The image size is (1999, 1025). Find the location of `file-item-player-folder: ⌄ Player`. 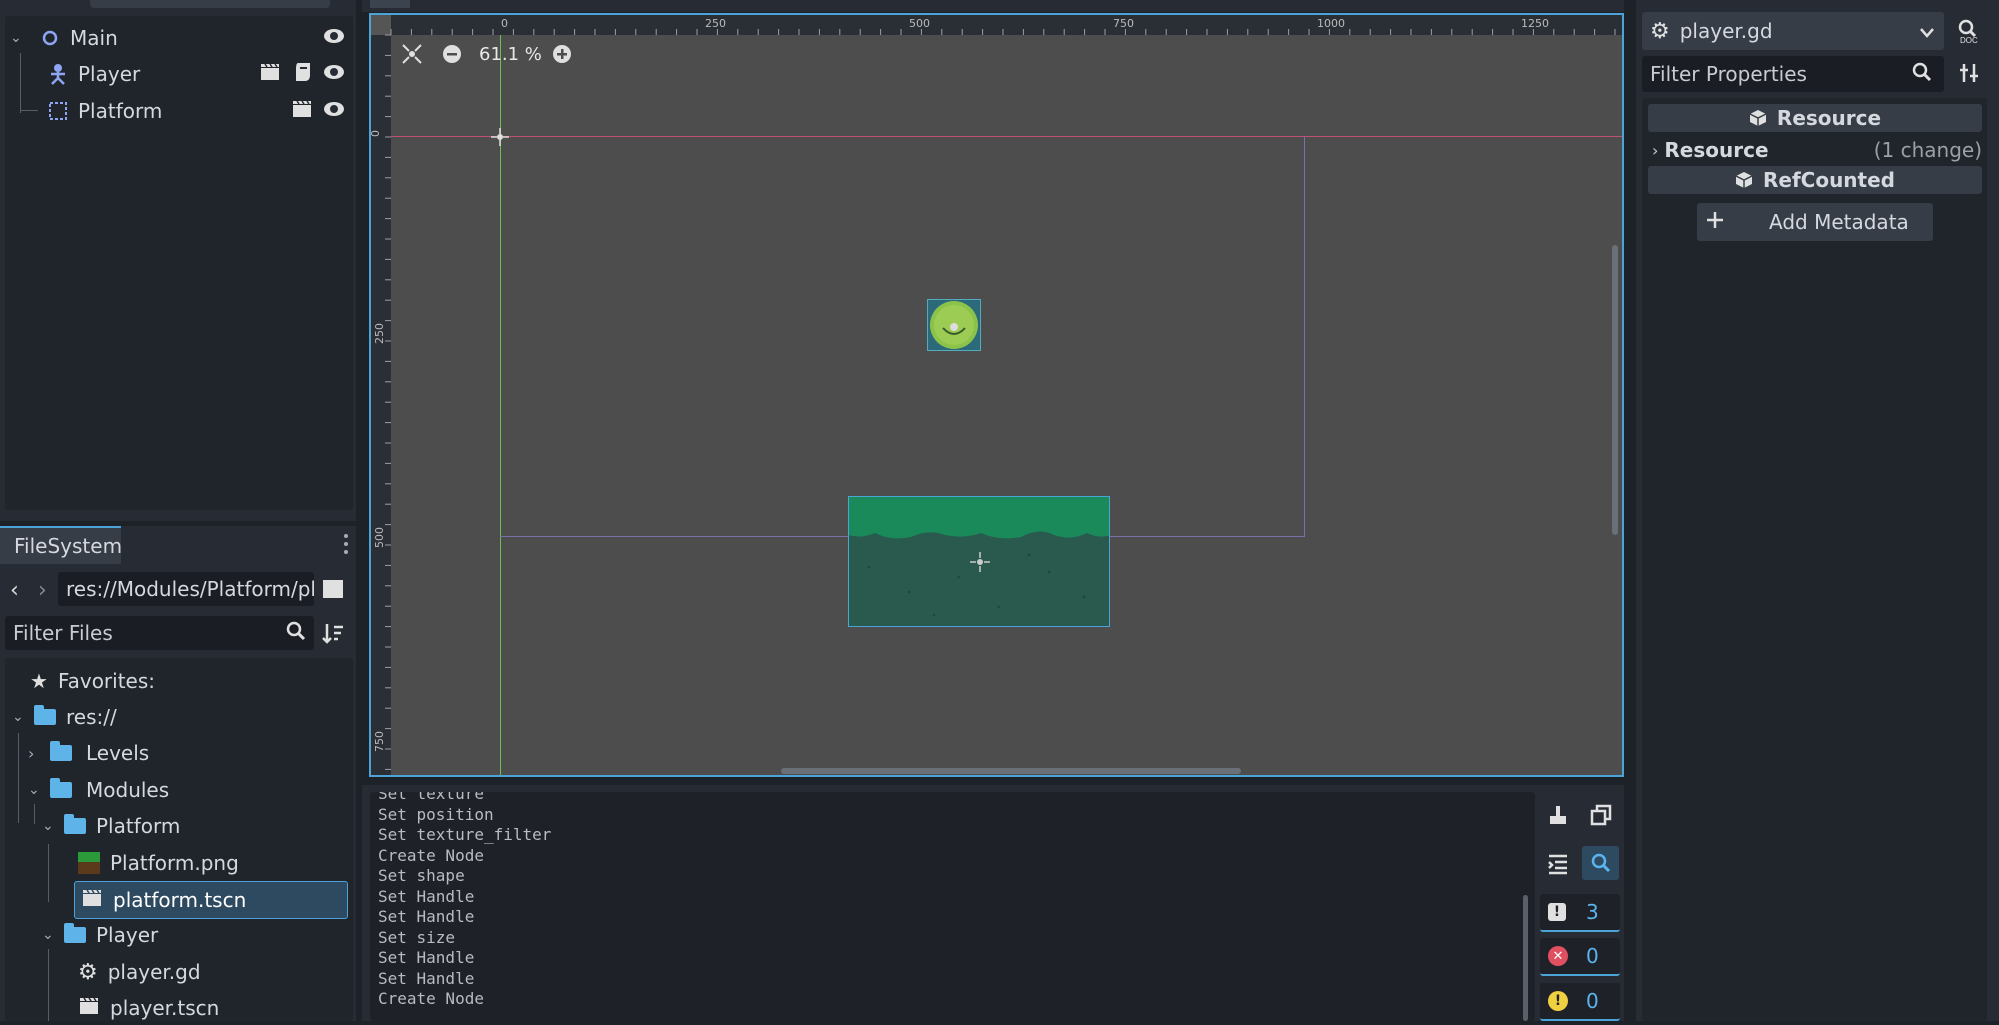

file-item-player-folder: ⌄ Player is located at coordinates (100, 935).